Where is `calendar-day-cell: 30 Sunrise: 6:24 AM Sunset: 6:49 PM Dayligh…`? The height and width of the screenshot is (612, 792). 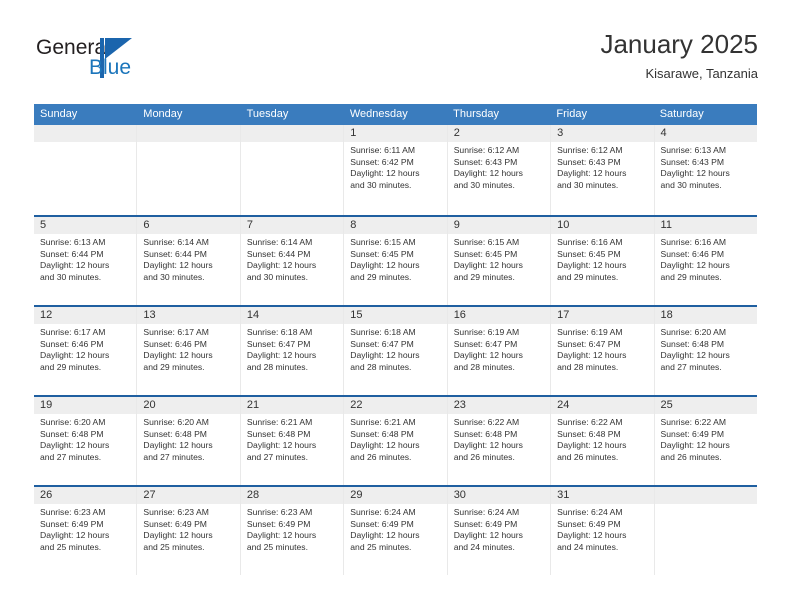
calendar-day-cell: 30 Sunrise: 6:24 AM Sunset: 6:49 PM Dayligh… is located at coordinates (499, 531).